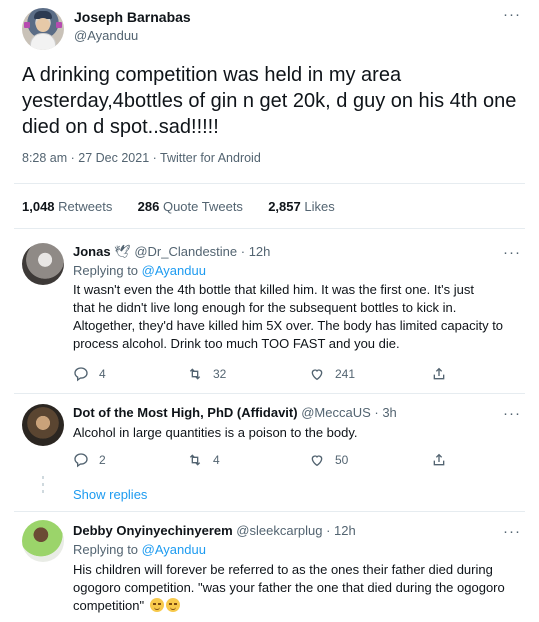 The image size is (539, 622). Describe the element at coordinates (301, 206) in the screenshot. I see `likes-stat: 2,857 Likes` at that location.